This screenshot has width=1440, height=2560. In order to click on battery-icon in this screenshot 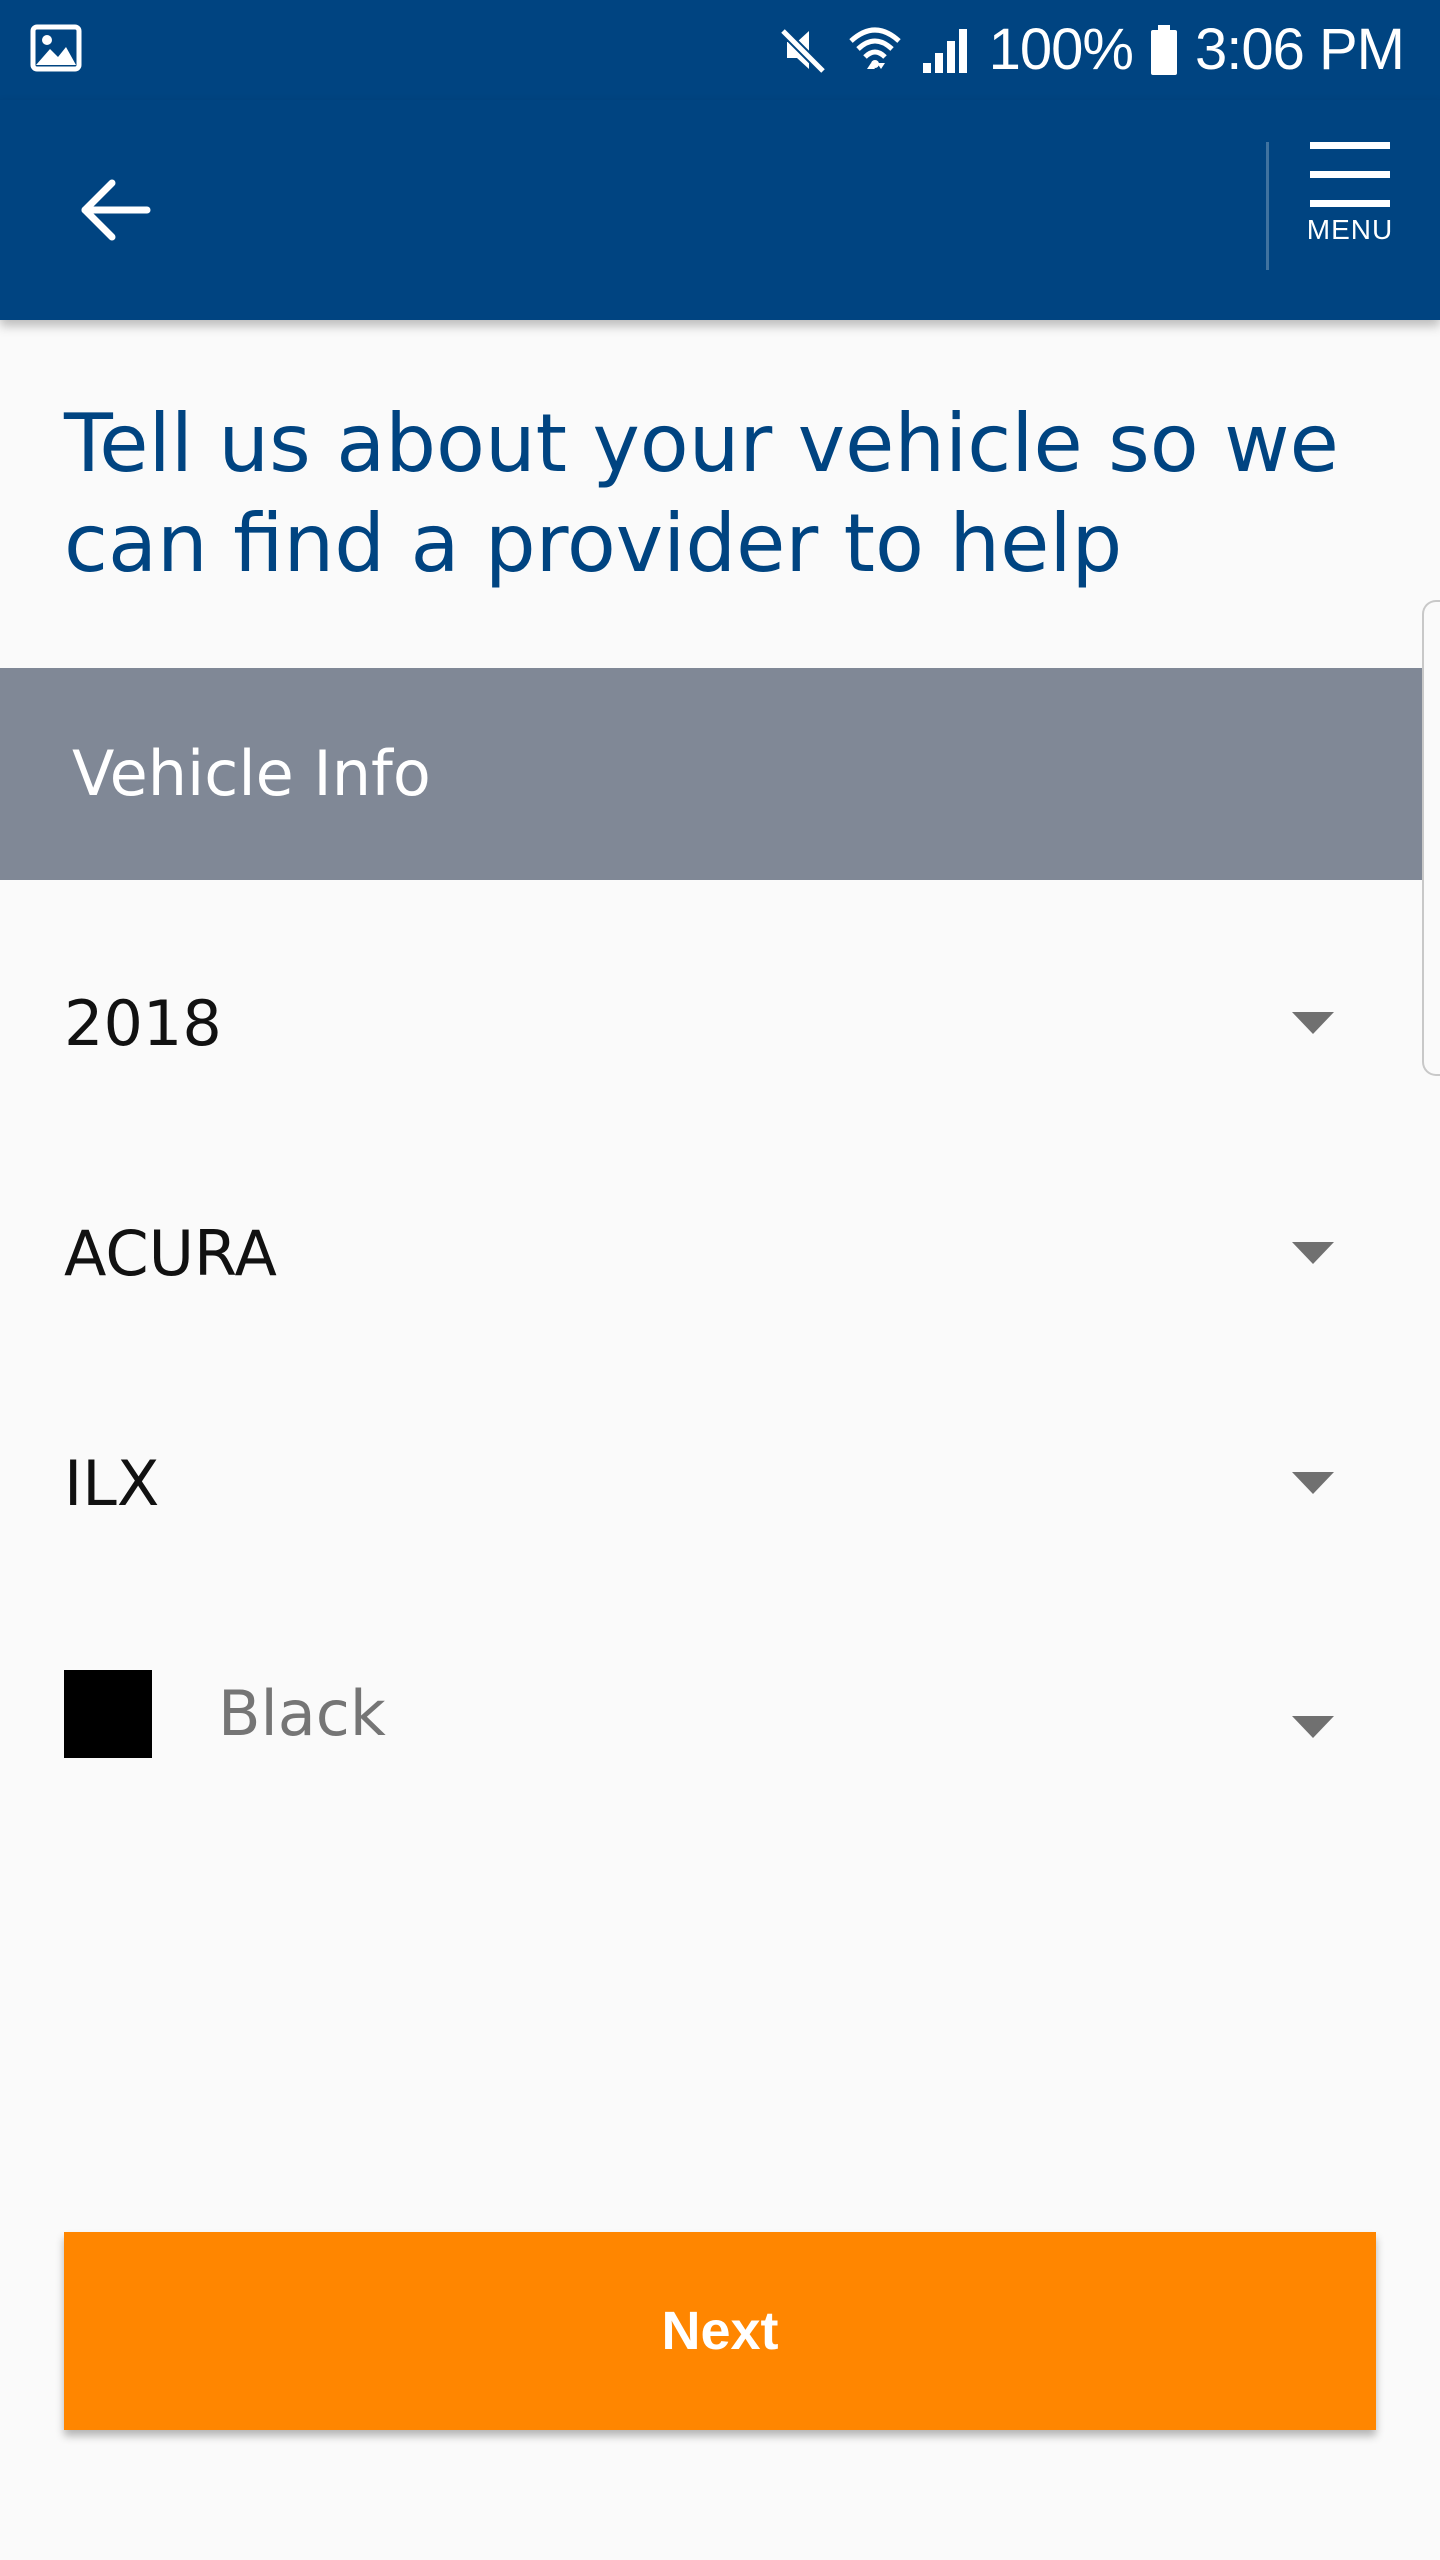, I will do `click(1164, 50)`.